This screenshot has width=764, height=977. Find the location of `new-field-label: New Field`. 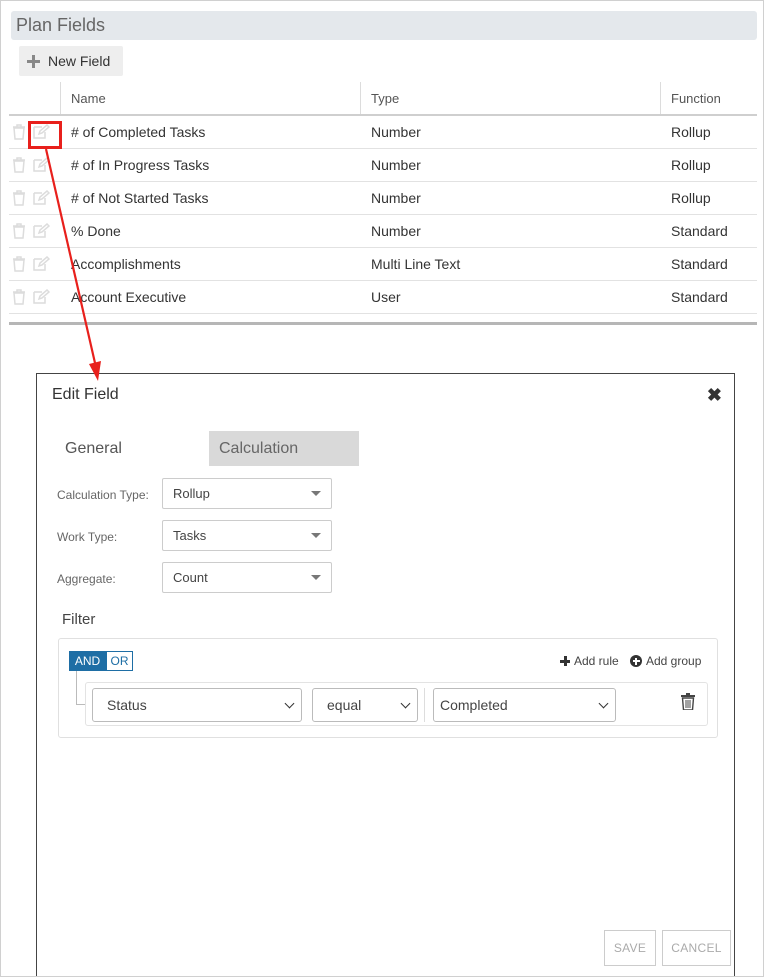

new-field-label: New Field is located at coordinates (79, 61).